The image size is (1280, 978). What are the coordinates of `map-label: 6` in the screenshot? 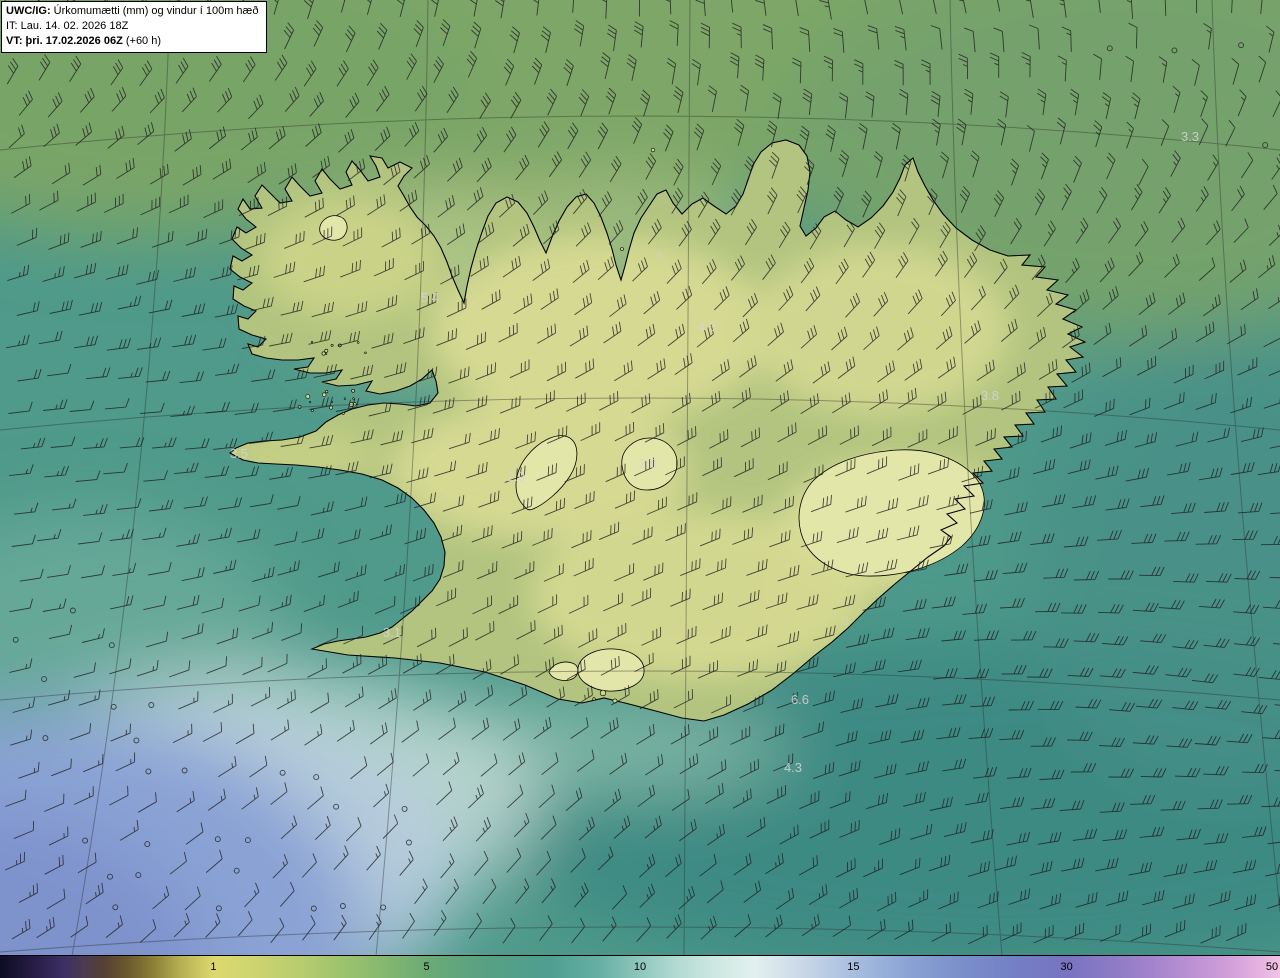 It's located at (659, 255).